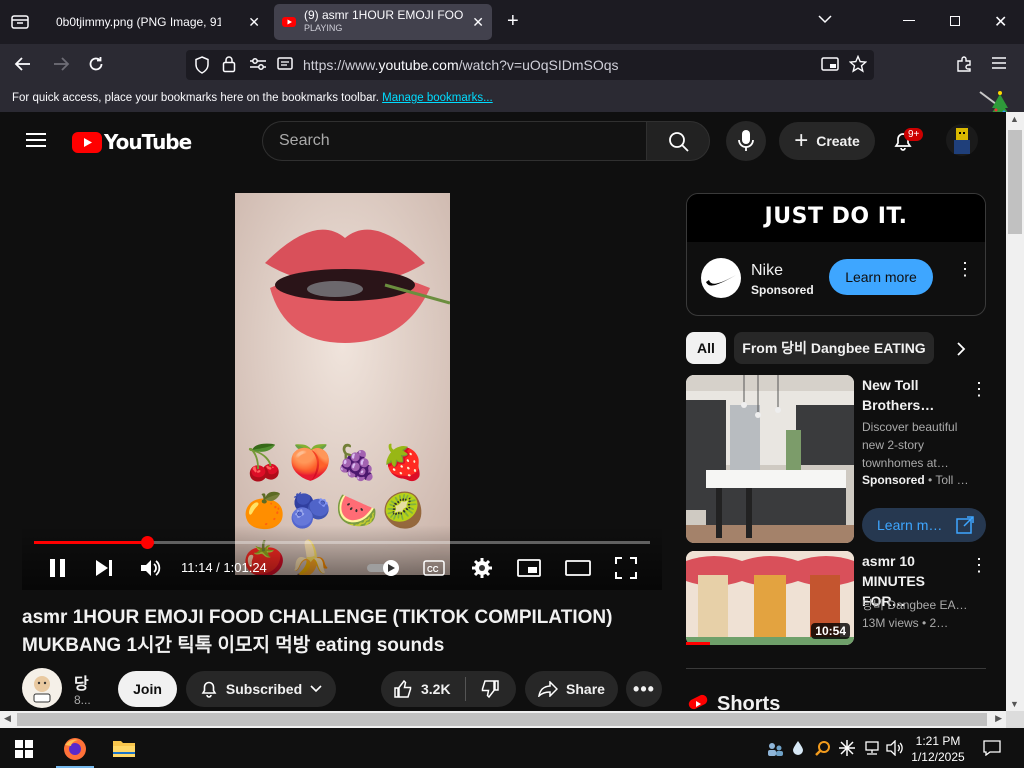 The height and width of the screenshot is (768, 1024). Describe the element at coordinates (75, 749) in the screenshot. I see `firefox-icon` at that location.